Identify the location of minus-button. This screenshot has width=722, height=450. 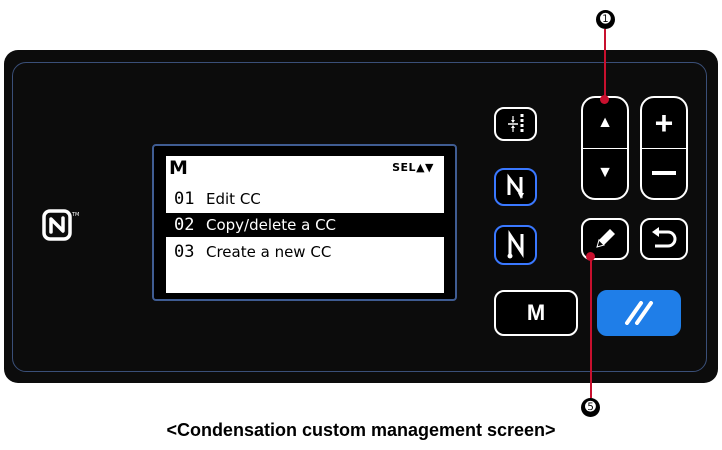
(664, 173).